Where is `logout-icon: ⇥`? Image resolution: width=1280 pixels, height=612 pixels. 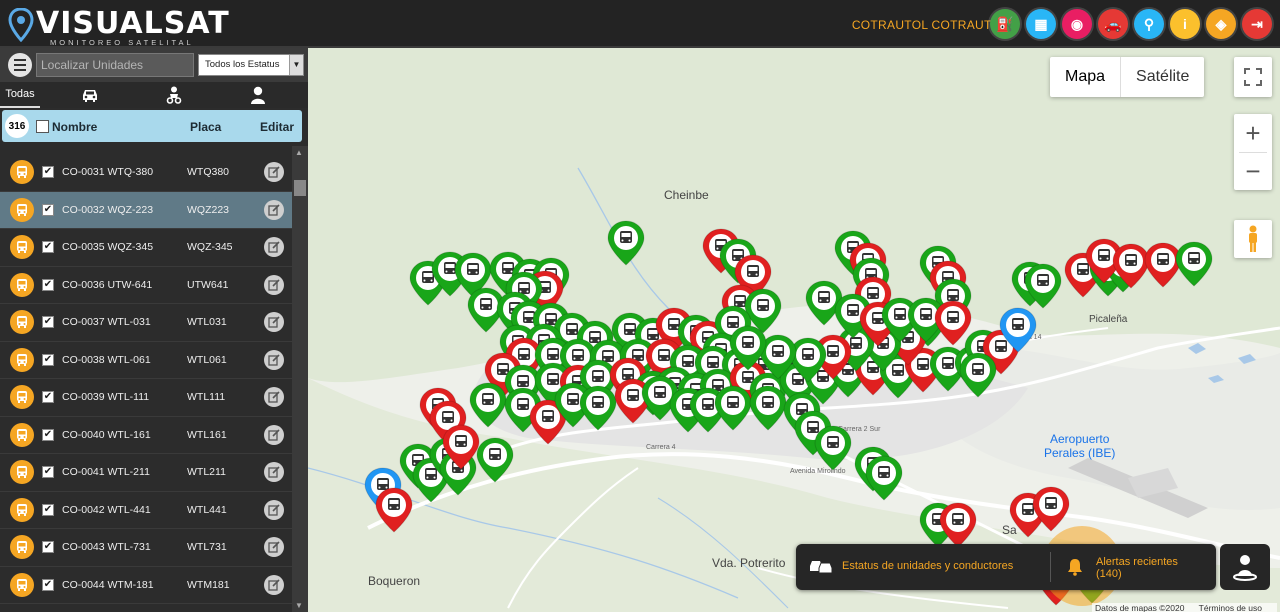
logout-icon: ⇥ is located at coordinates (1257, 24).